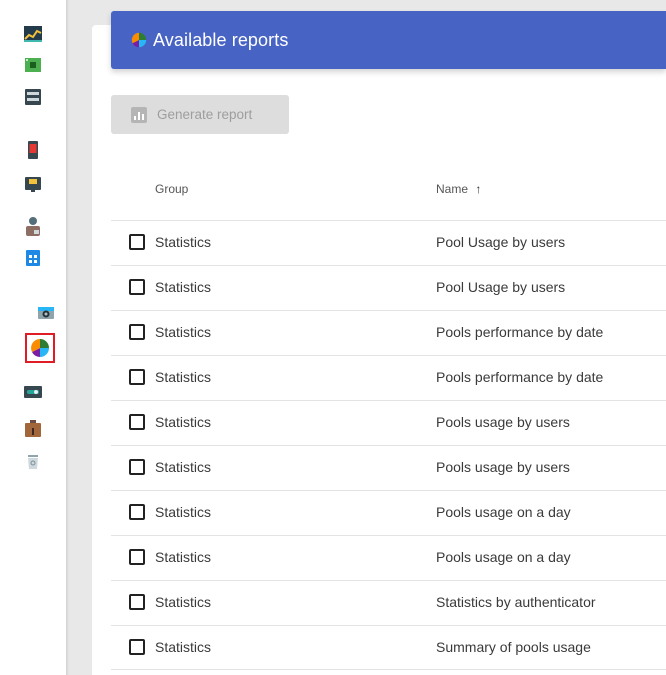 The image size is (666, 675). I want to click on bar-chart-icon, so click(139, 114).